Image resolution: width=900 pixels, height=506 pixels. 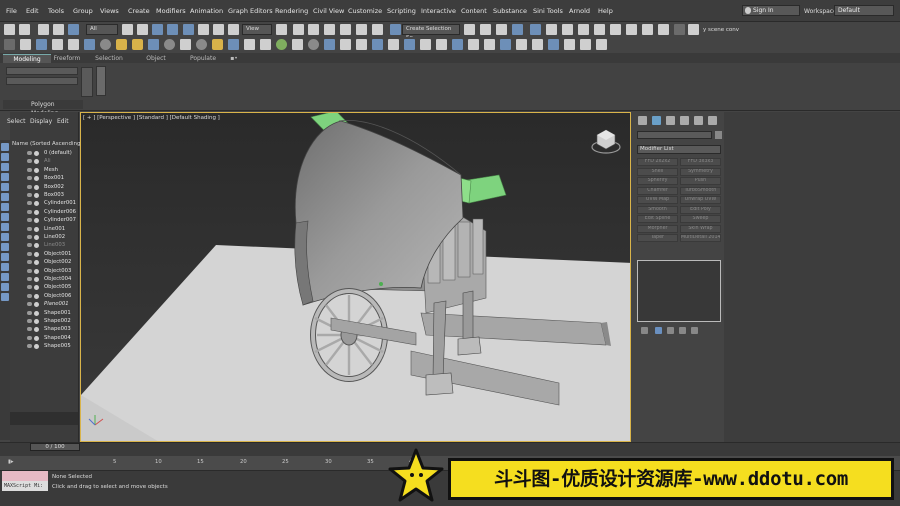 What do you see at coordinates (313, 44) in the screenshot?
I see `sphere-primitive-icon` at bounding box center [313, 44].